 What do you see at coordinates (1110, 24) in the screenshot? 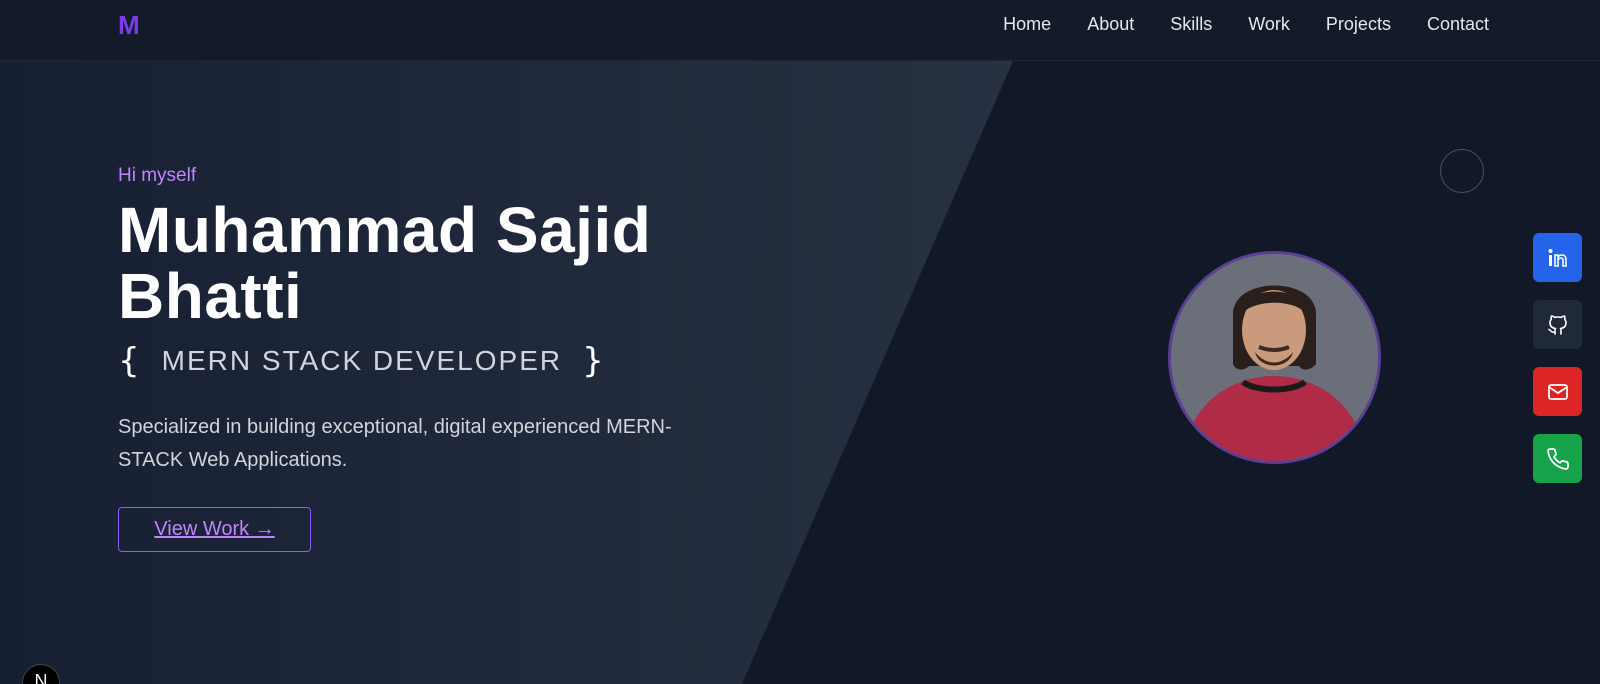
I see `nav-about: About` at bounding box center [1110, 24].